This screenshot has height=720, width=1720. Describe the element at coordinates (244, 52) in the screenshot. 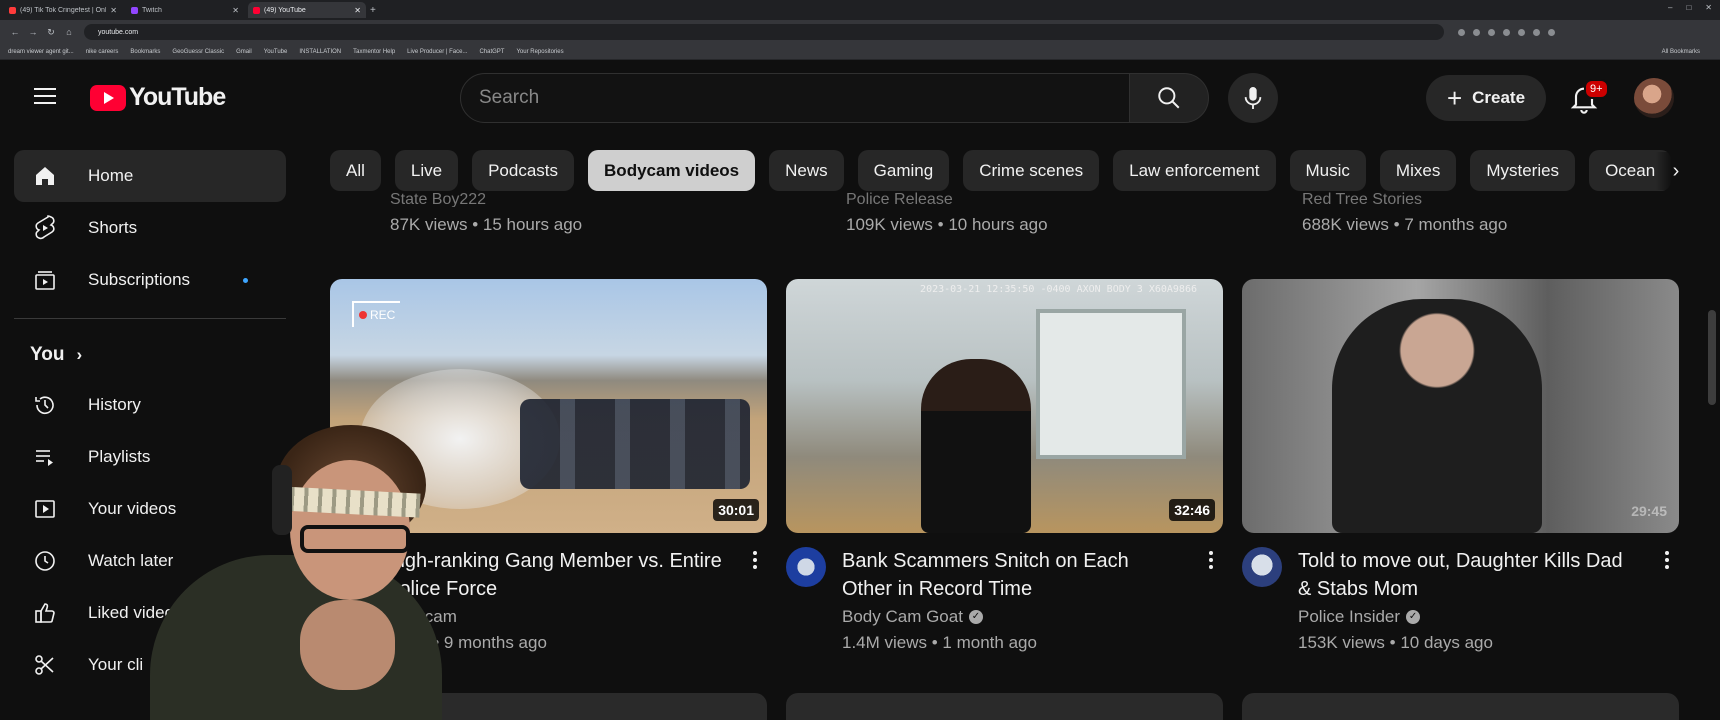

I see `bookmark: Gmail` at that location.